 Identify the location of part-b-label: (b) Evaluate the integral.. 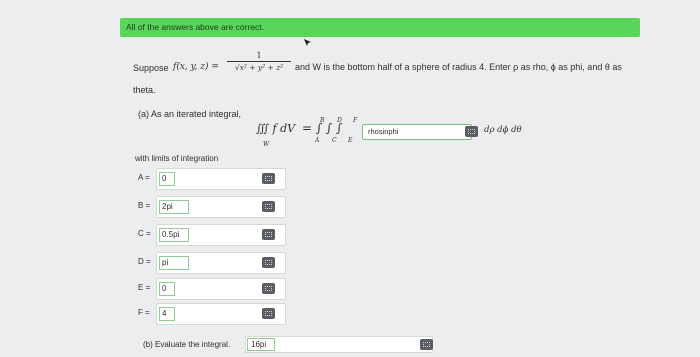
(187, 344).